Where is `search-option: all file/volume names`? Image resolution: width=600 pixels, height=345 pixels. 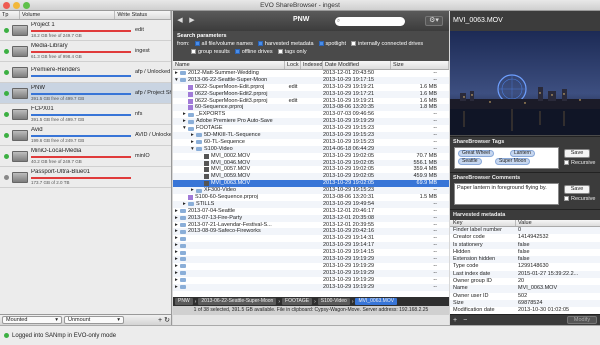 search-option: all file/volume names is located at coordinates (223, 44).